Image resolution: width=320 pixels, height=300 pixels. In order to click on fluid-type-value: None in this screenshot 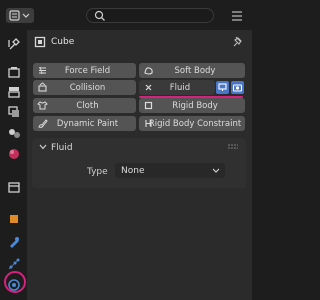, I will do `click(133, 171)`.